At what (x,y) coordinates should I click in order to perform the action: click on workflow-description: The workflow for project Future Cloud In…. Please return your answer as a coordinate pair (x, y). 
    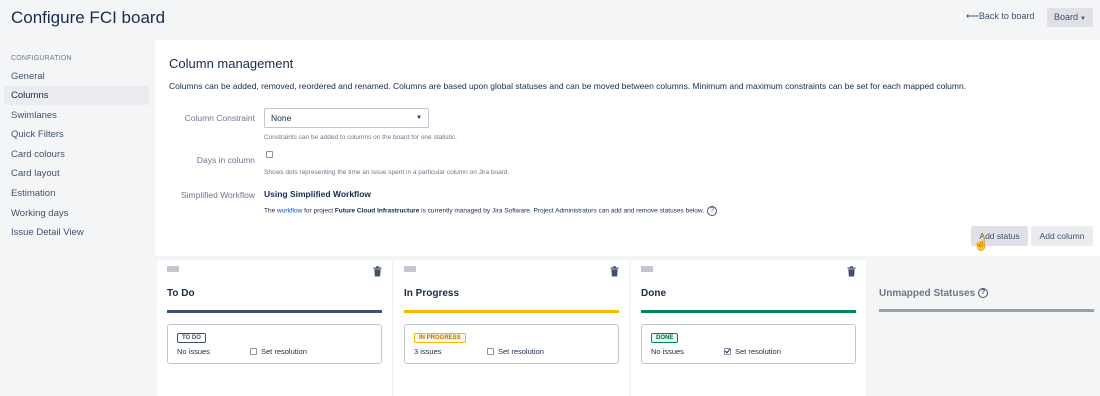
    Looking at the image, I should click on (491, 211).